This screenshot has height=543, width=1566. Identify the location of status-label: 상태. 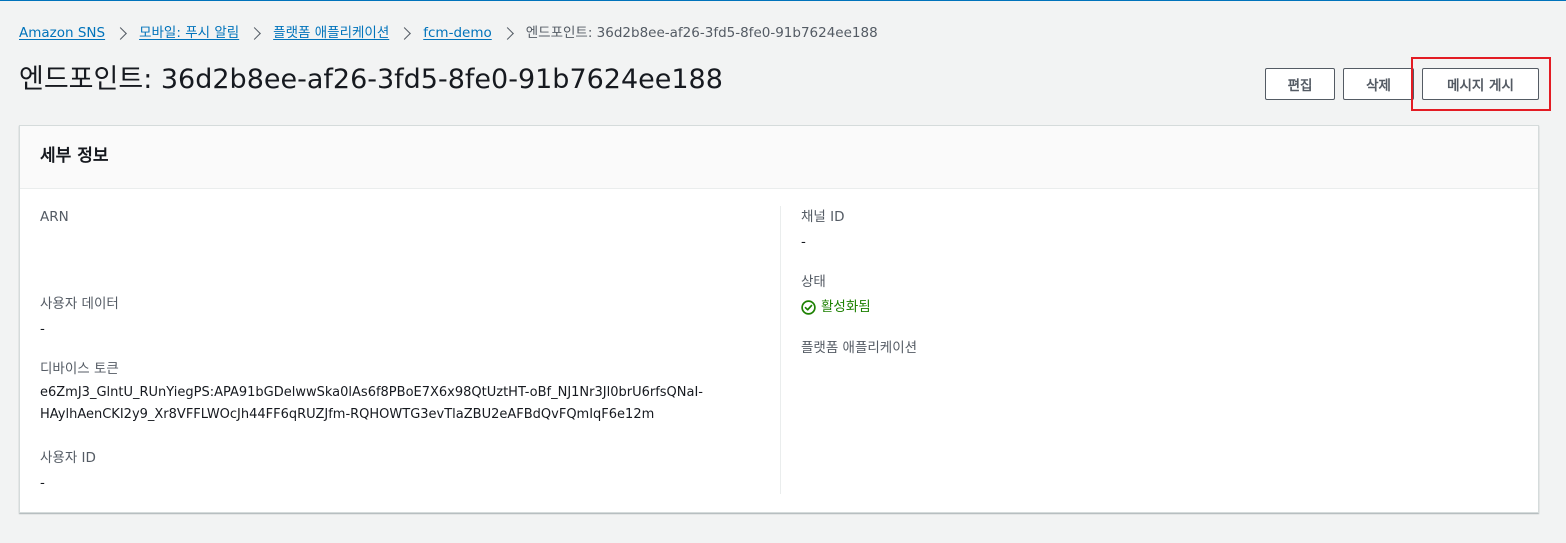
(813, 282).